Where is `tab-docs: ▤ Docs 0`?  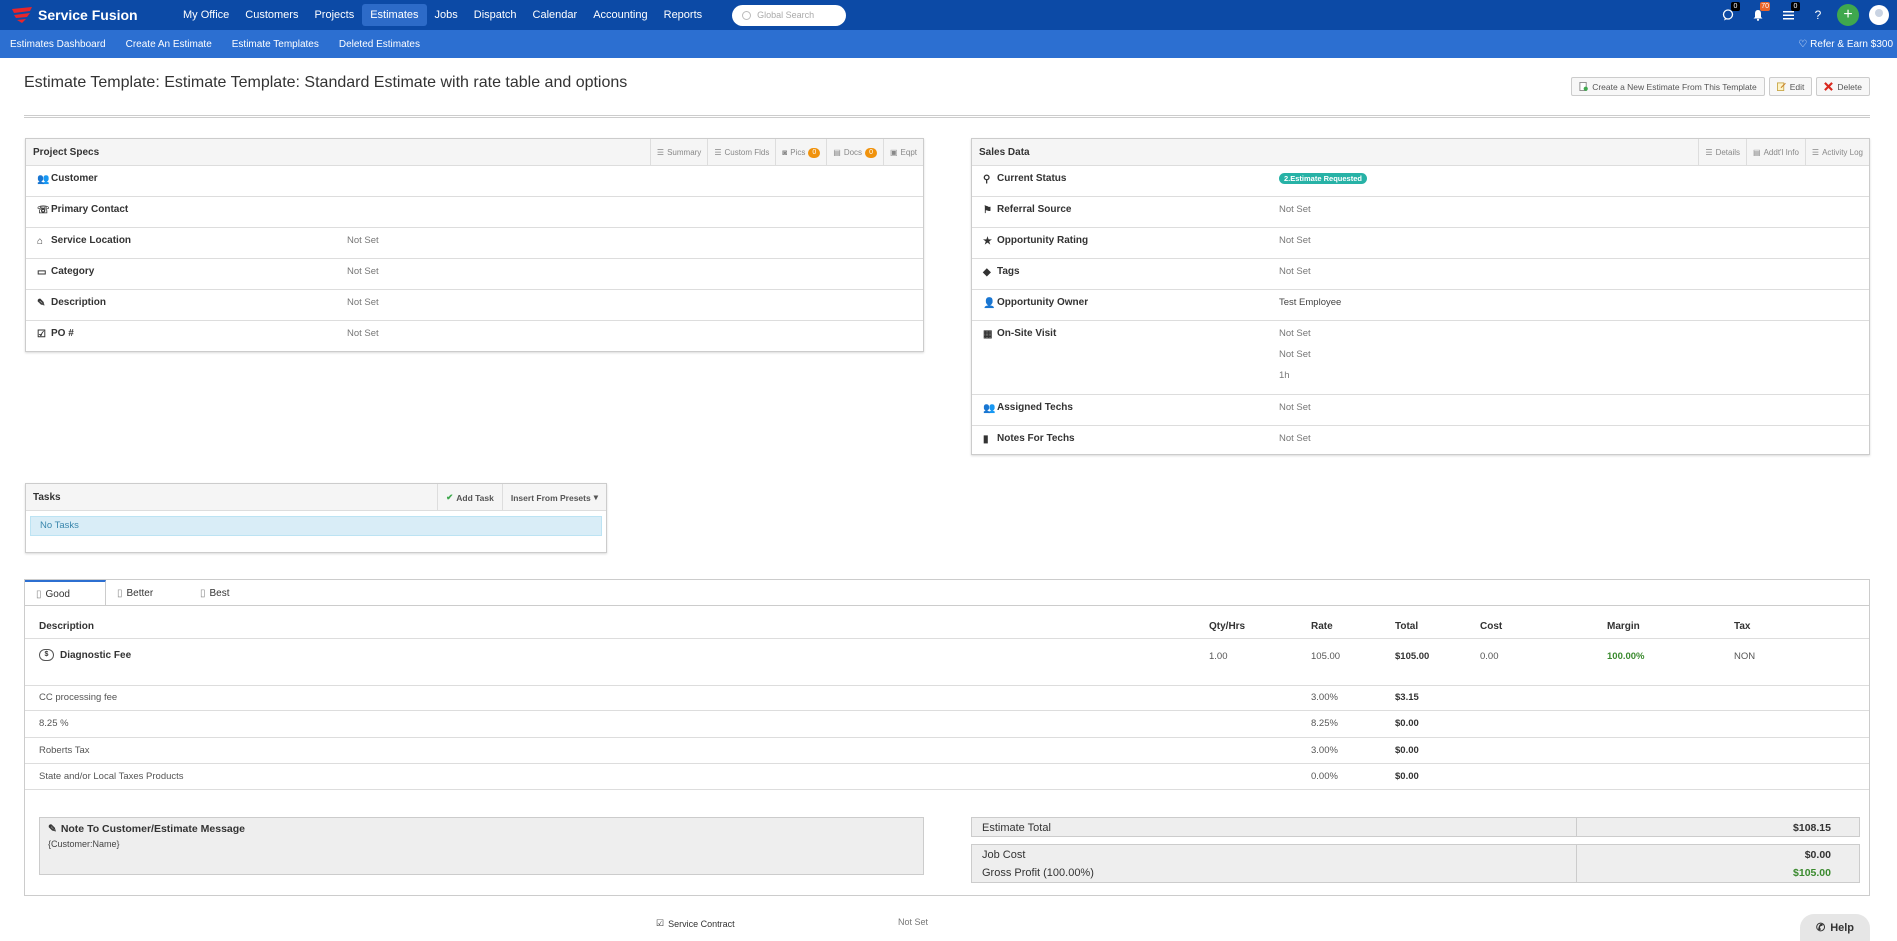
tab-docs: ▤ Docs 0 is located at coordinates (854, 152).